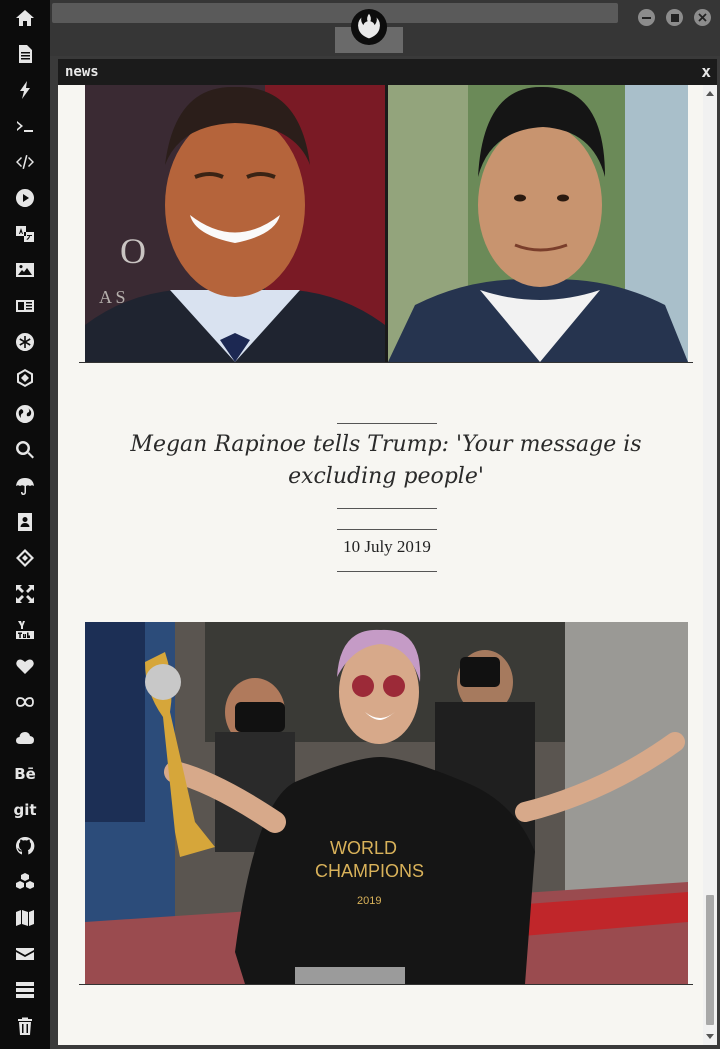  What do you see at coordinates (387, 529) in the screenshot?
I see `date-top-rule` at bounding box center [387, 529].